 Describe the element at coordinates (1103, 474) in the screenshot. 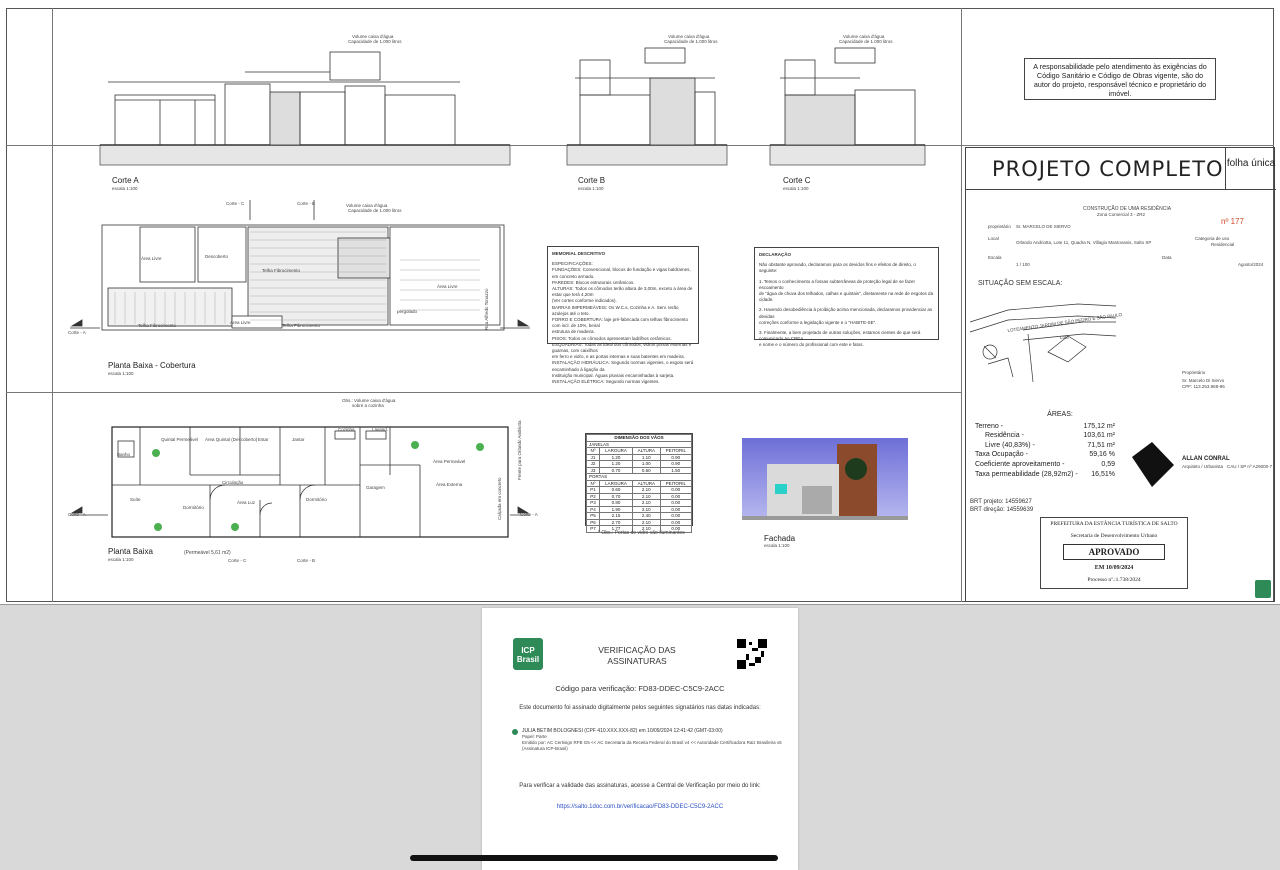

I see `area-value: 16,51%` at that location.